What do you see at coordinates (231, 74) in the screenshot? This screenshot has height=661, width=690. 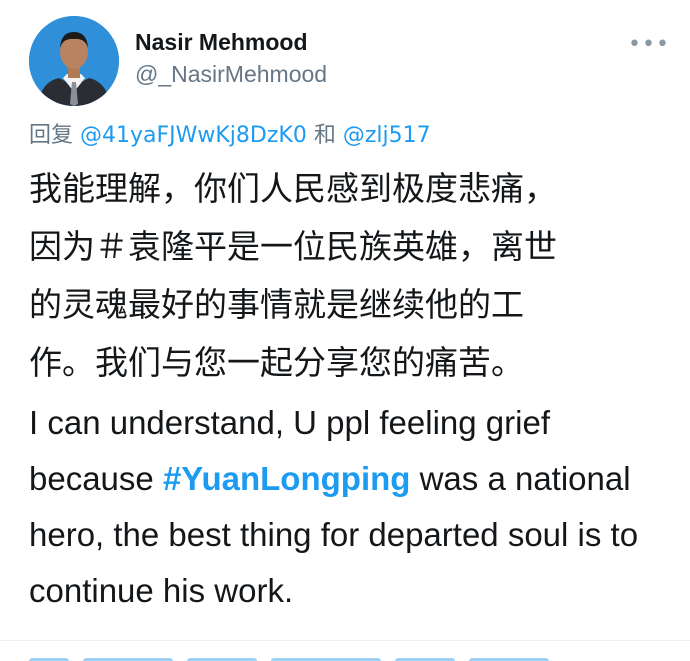 I see `author-handle: @_NasirMehmood` at bounding box center [231, 74].